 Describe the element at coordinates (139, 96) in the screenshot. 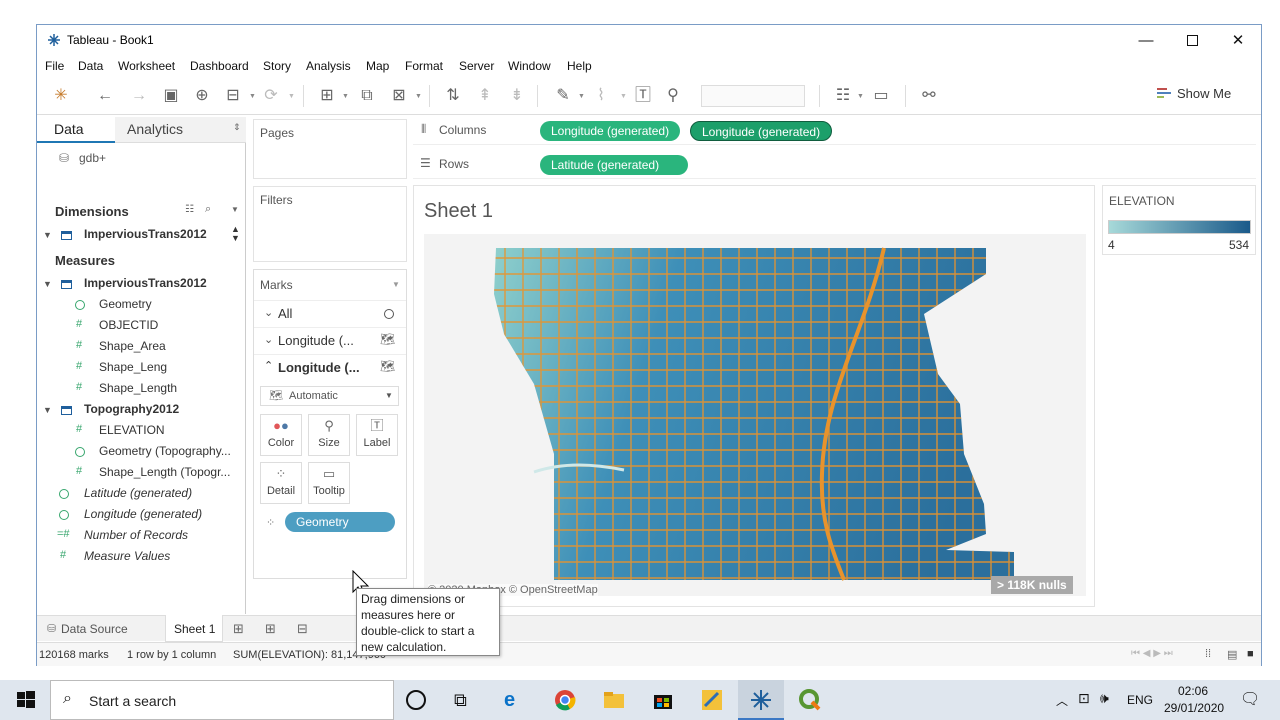

I see `redo-icon: →` at that location.